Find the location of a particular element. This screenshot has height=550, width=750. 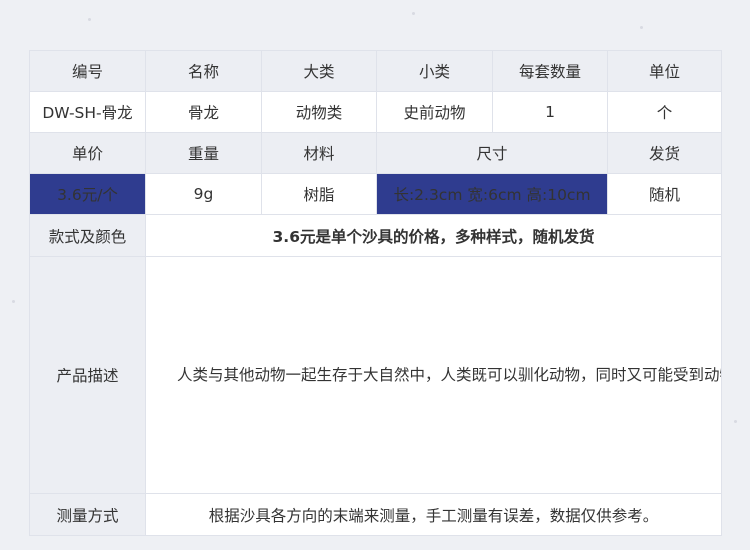

value-code: DW-SH-骨龙 is located at coordinates (87, 112).